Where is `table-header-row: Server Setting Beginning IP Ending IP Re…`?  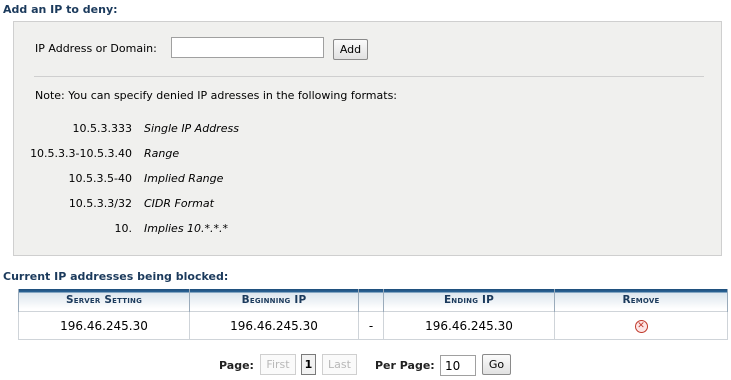 table-header-row: Server Setting Beginning IP Ending IP Re… is located at coordinates (373, 300).